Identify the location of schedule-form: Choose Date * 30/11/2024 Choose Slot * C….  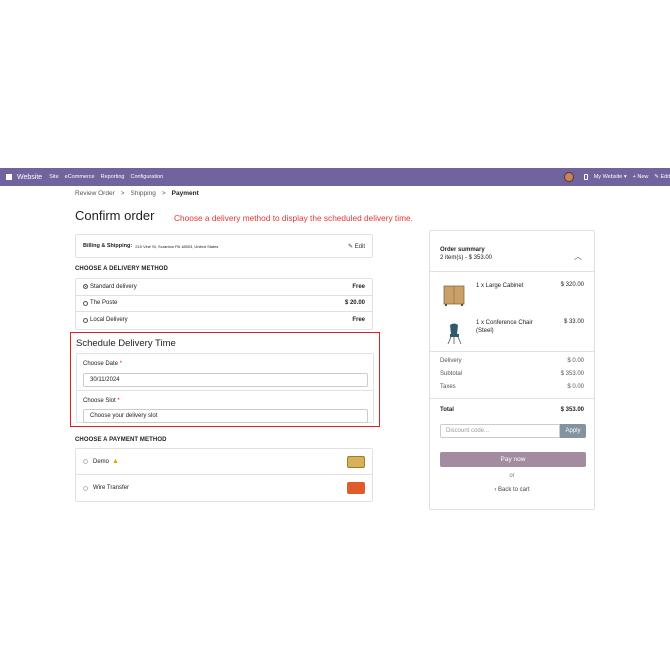
(225, 388).